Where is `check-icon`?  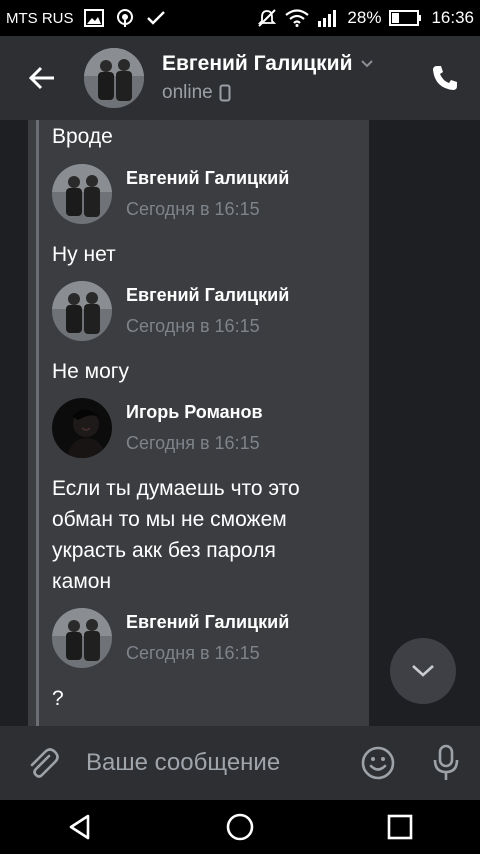
check-icon is located at coordinates (156, 18).